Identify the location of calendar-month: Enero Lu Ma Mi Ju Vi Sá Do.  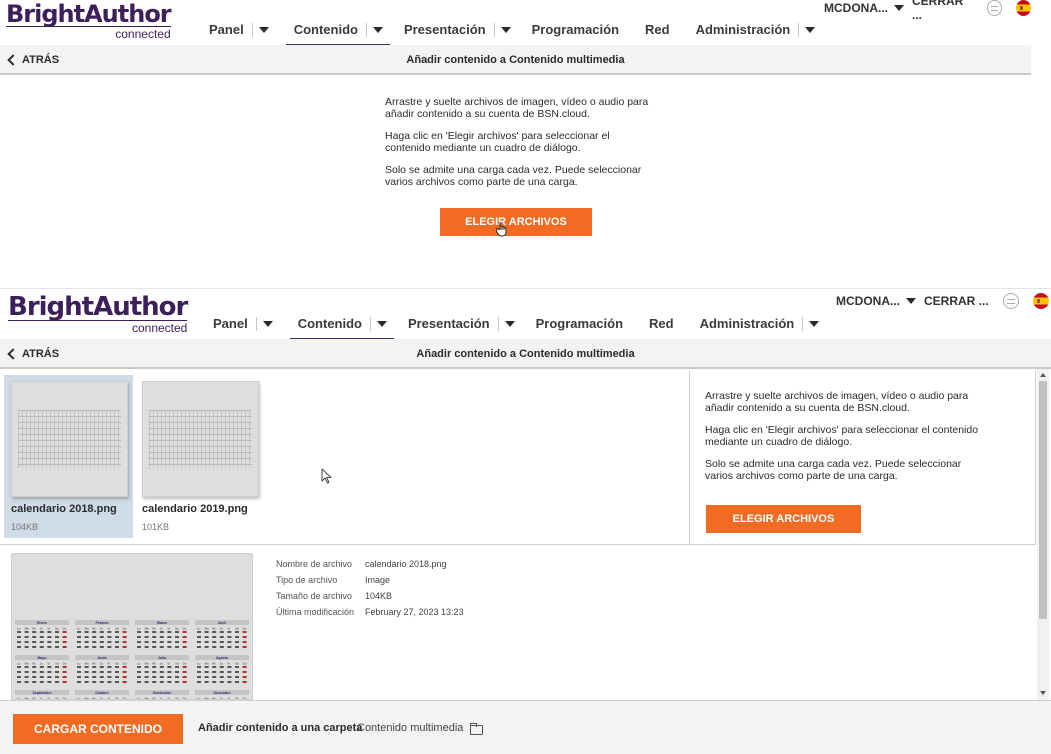
(42, 634).